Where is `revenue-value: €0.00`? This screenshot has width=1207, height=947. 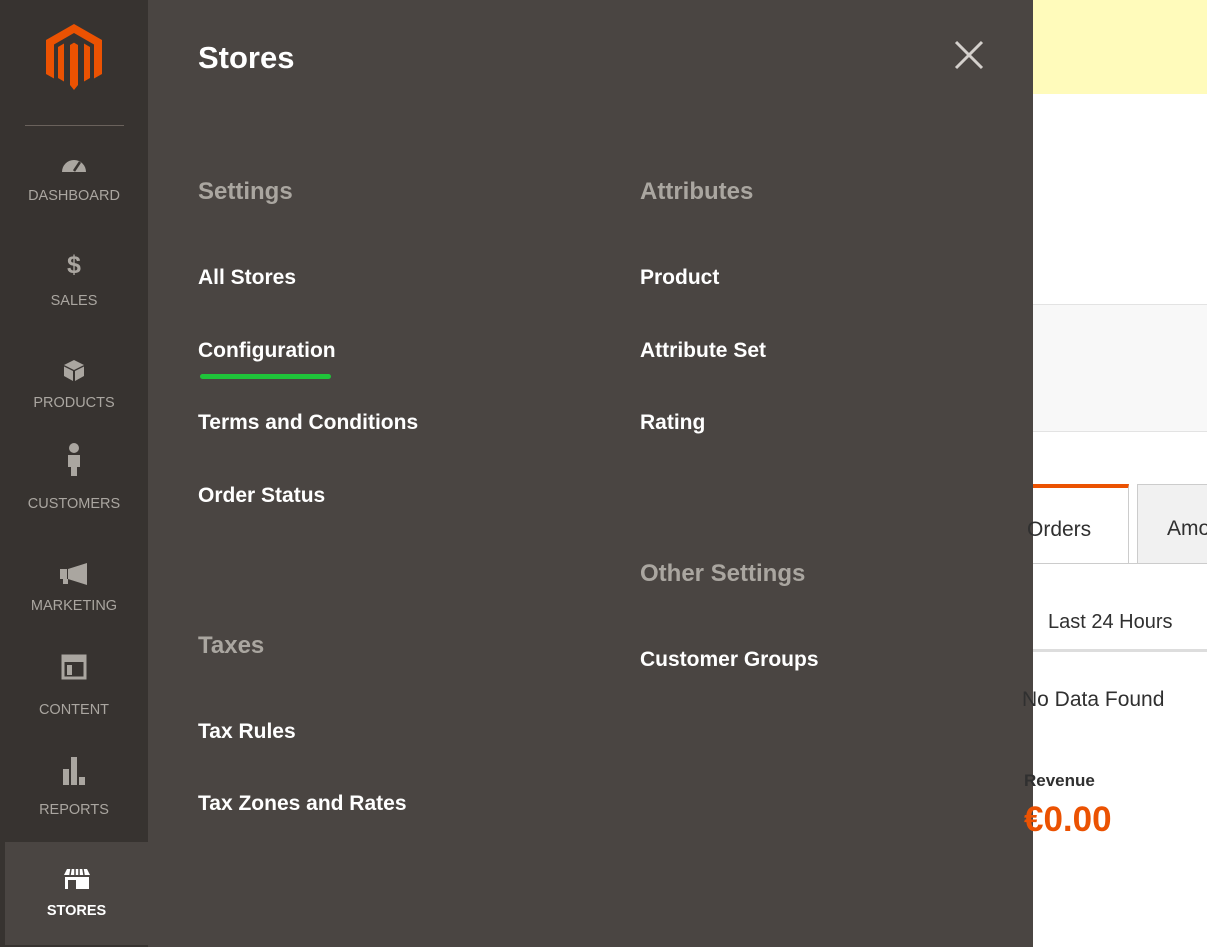 revenue-value: €0.00 is located at coordinates (1068, 819).